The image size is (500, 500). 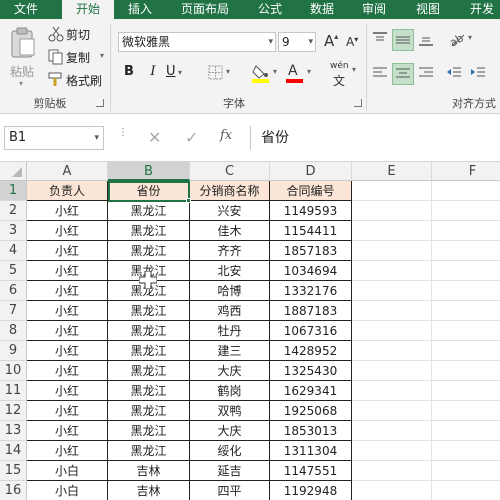 I want to click on cell-d1: 合同编号, so click(x=311, y=191).